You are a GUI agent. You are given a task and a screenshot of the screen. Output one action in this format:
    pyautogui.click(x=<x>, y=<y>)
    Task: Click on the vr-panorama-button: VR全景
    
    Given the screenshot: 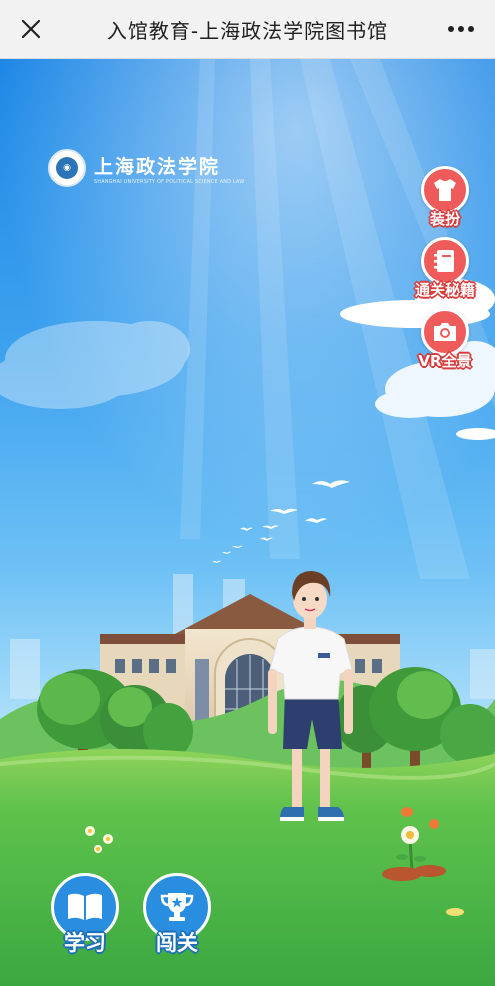 What is the action you would take?
    pyautogui.click(x=445, y=339)
    